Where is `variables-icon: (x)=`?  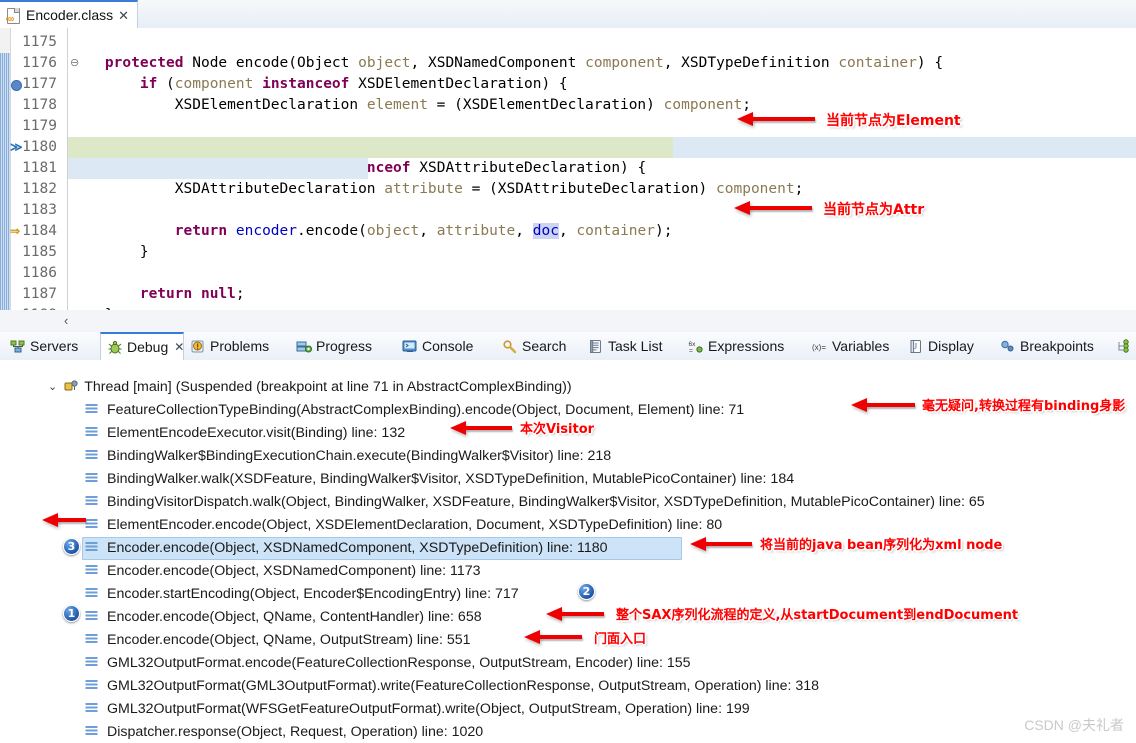
variables-icon: (x)= is located at coordinates (820, 346).